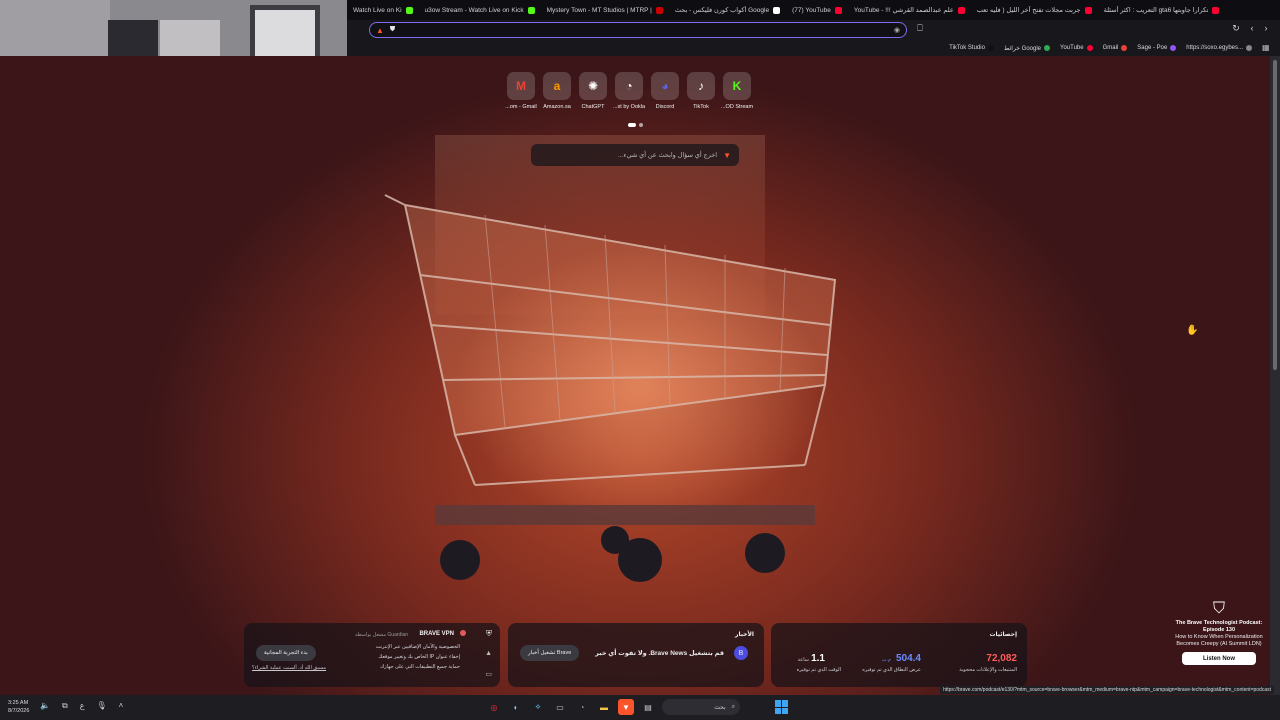  Describe the element at coordinates (701, 707) in the screenshot. I see `taskbar-search: بحث ⌕` at that location.